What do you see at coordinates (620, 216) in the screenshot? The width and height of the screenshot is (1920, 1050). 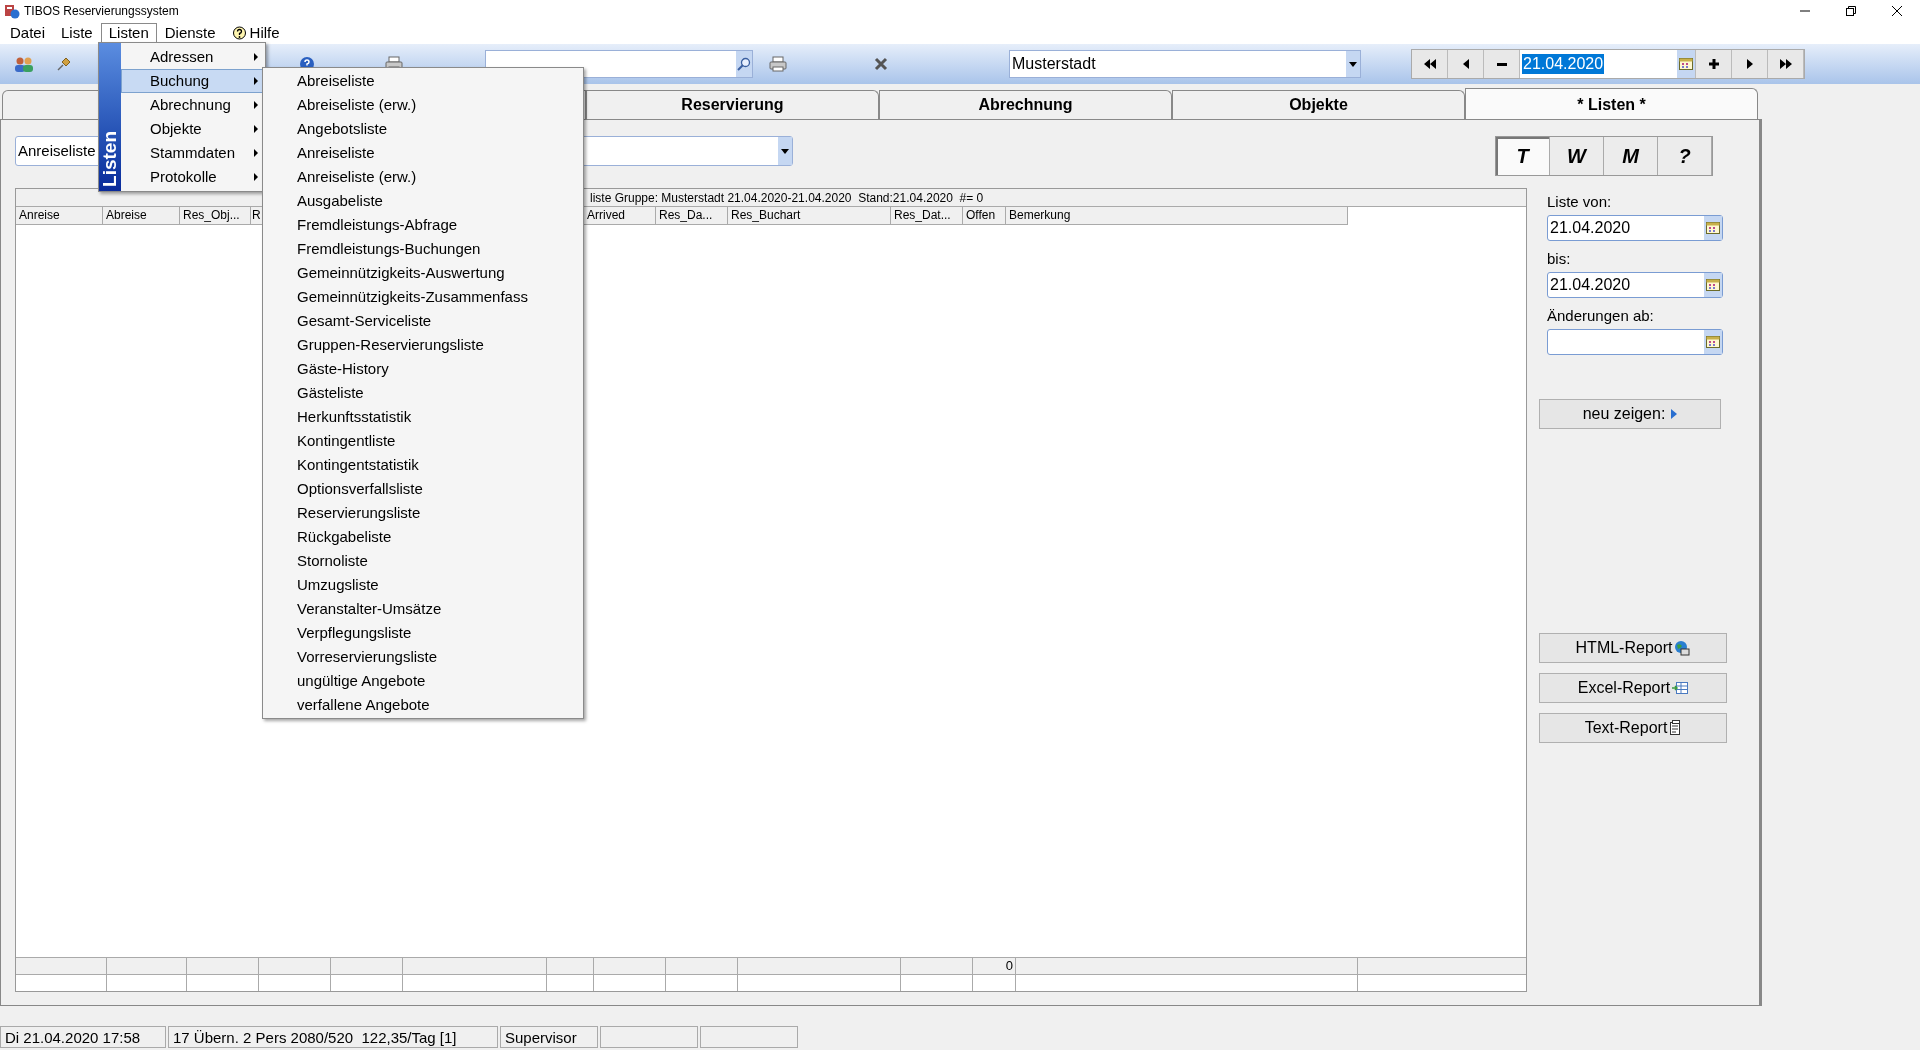 I see `column-header: Arrived` at bounding box center [620, 216].